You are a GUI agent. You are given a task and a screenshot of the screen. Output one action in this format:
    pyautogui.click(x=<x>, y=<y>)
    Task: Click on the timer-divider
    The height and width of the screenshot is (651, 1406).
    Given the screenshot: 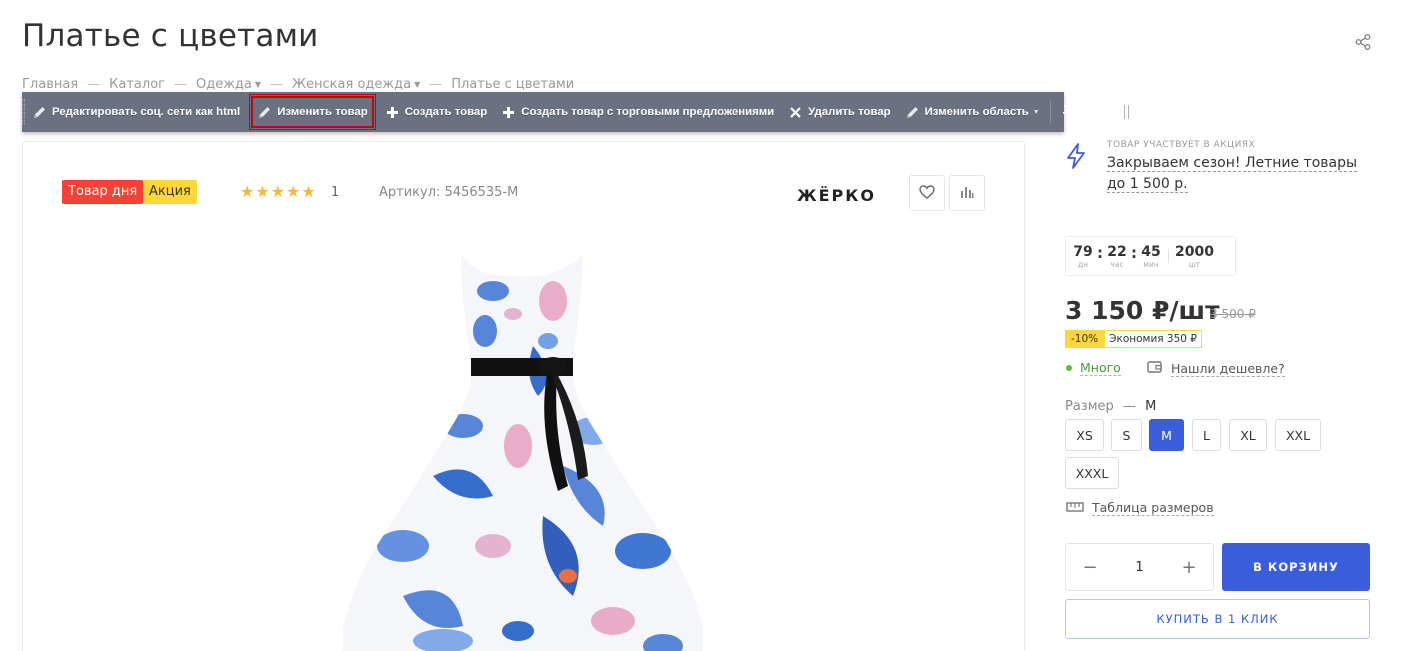 What is the action you would take?
    pyautogui.click(x=1168, y=256)
    